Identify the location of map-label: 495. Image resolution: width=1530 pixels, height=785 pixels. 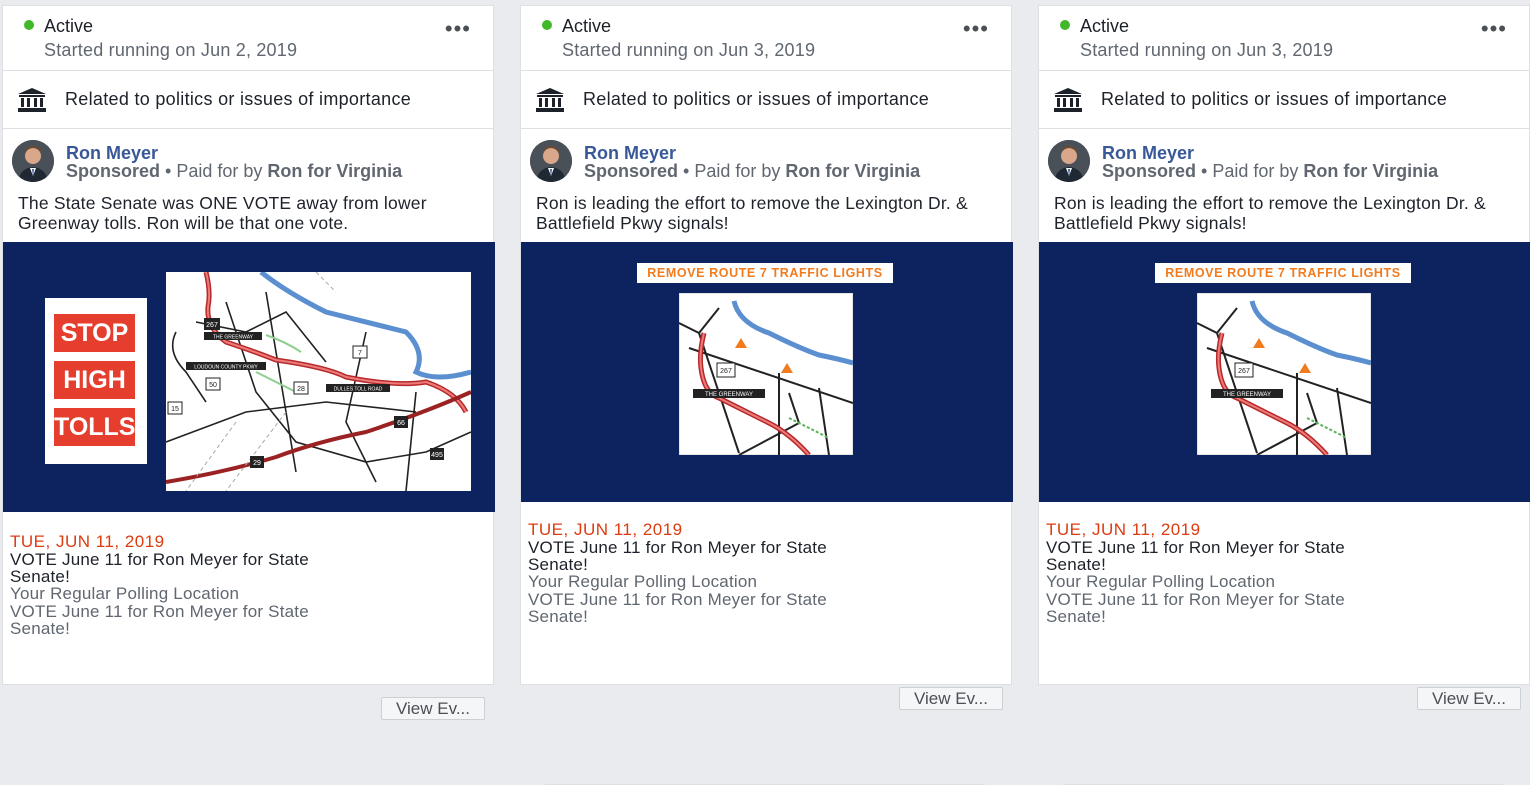
(437, 455).